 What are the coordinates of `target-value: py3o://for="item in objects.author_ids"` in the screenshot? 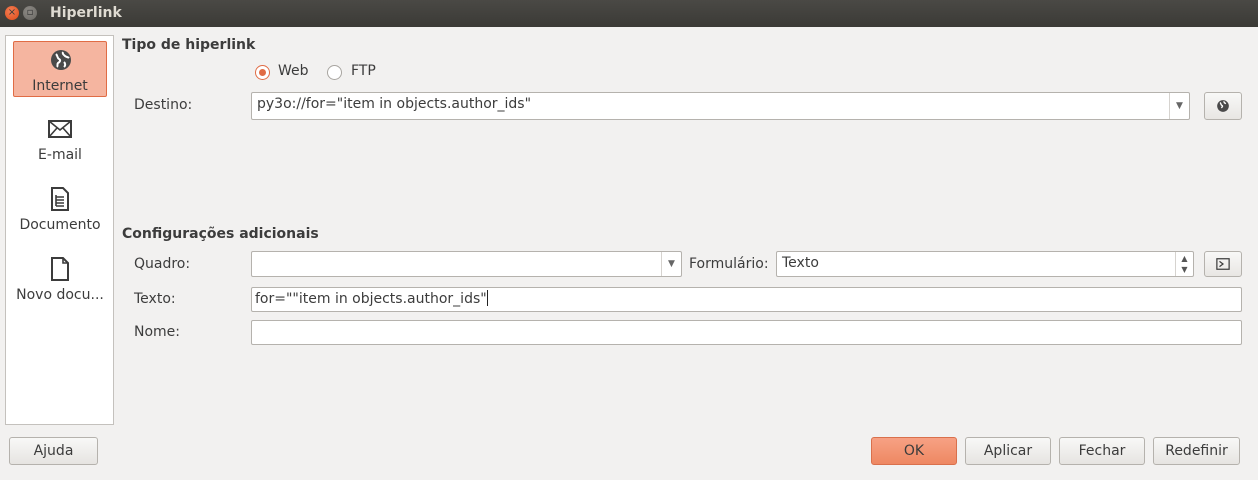 It's located at (394, 104).